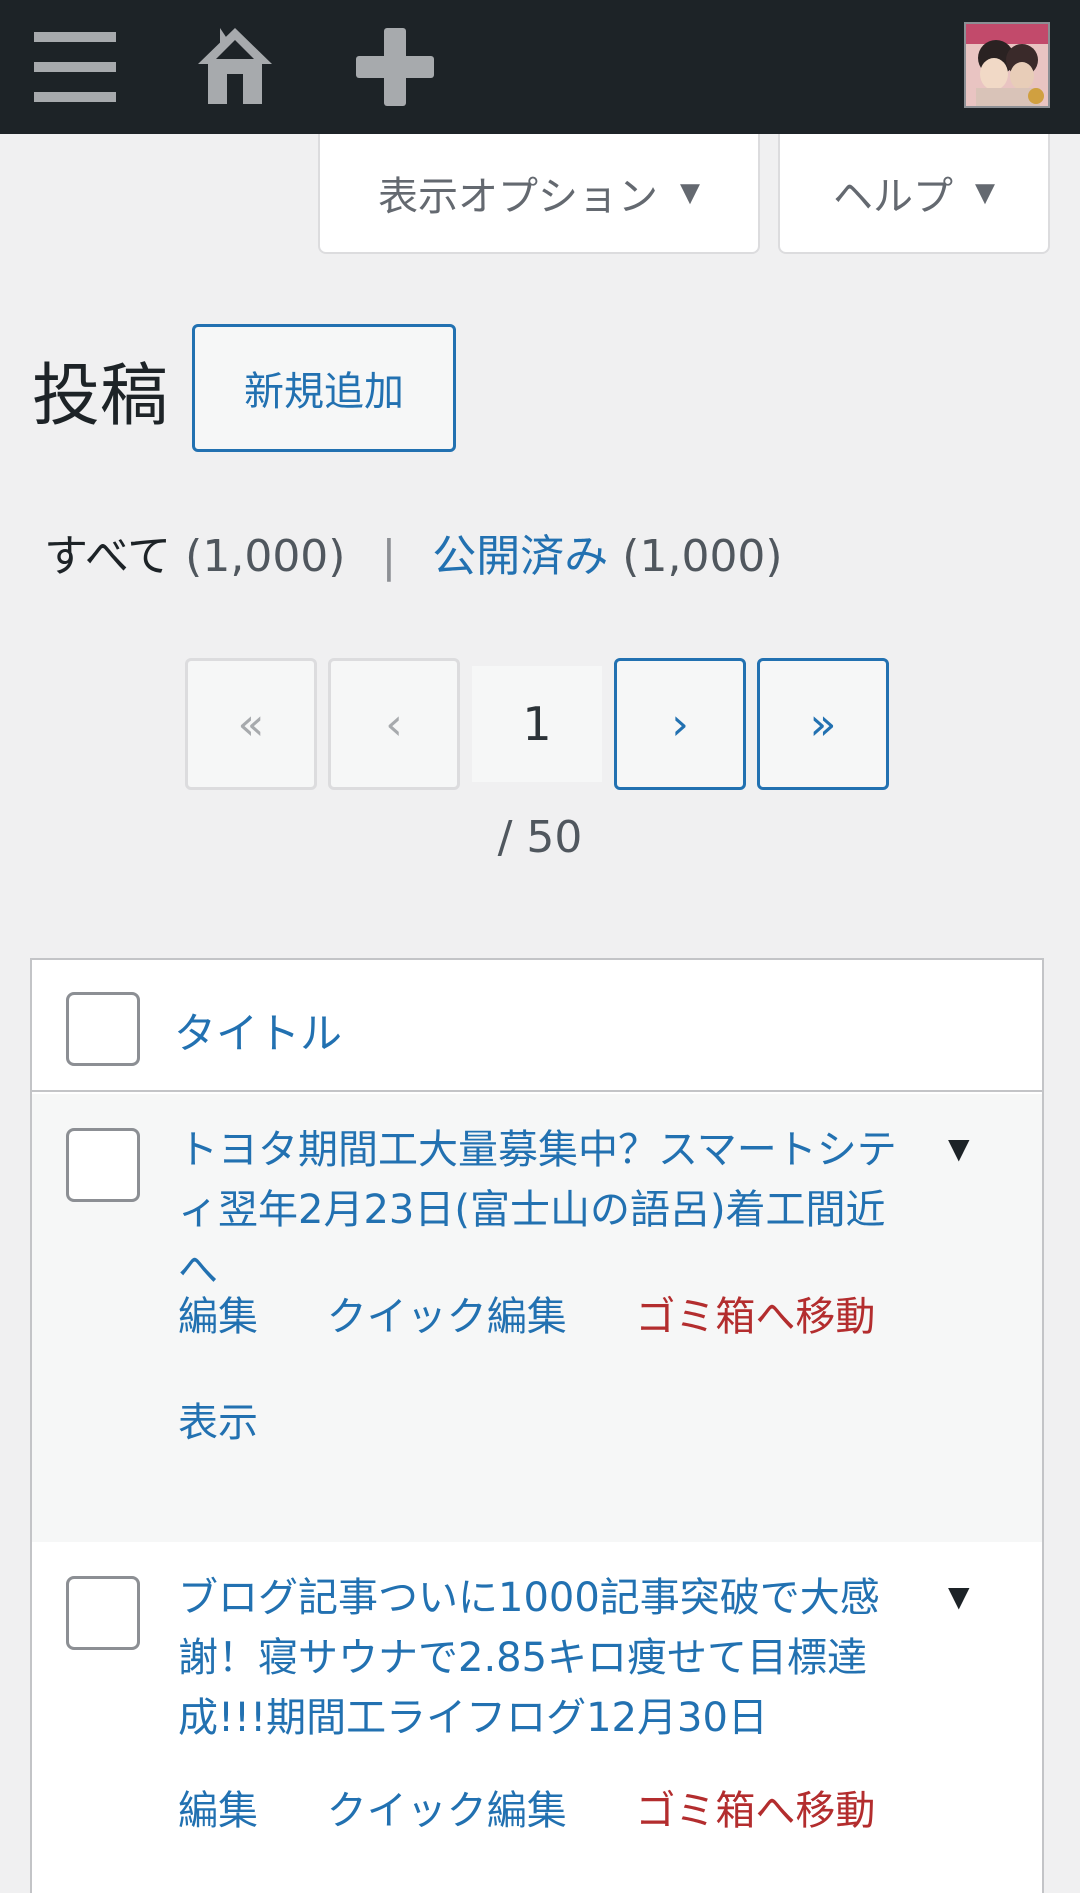 This screenshot has height=1893, width=1080. What do you see at coordinates (103, 1029) in the screenshot?
I see `select-all-checkbox` at bounding box center [103, 1029].